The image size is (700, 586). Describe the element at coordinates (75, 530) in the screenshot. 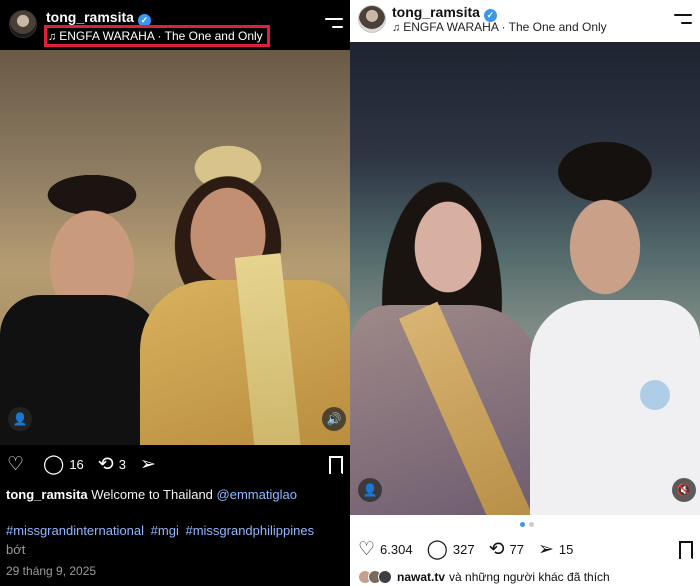

I see `hashtag: #missgrandinternational` at that location.